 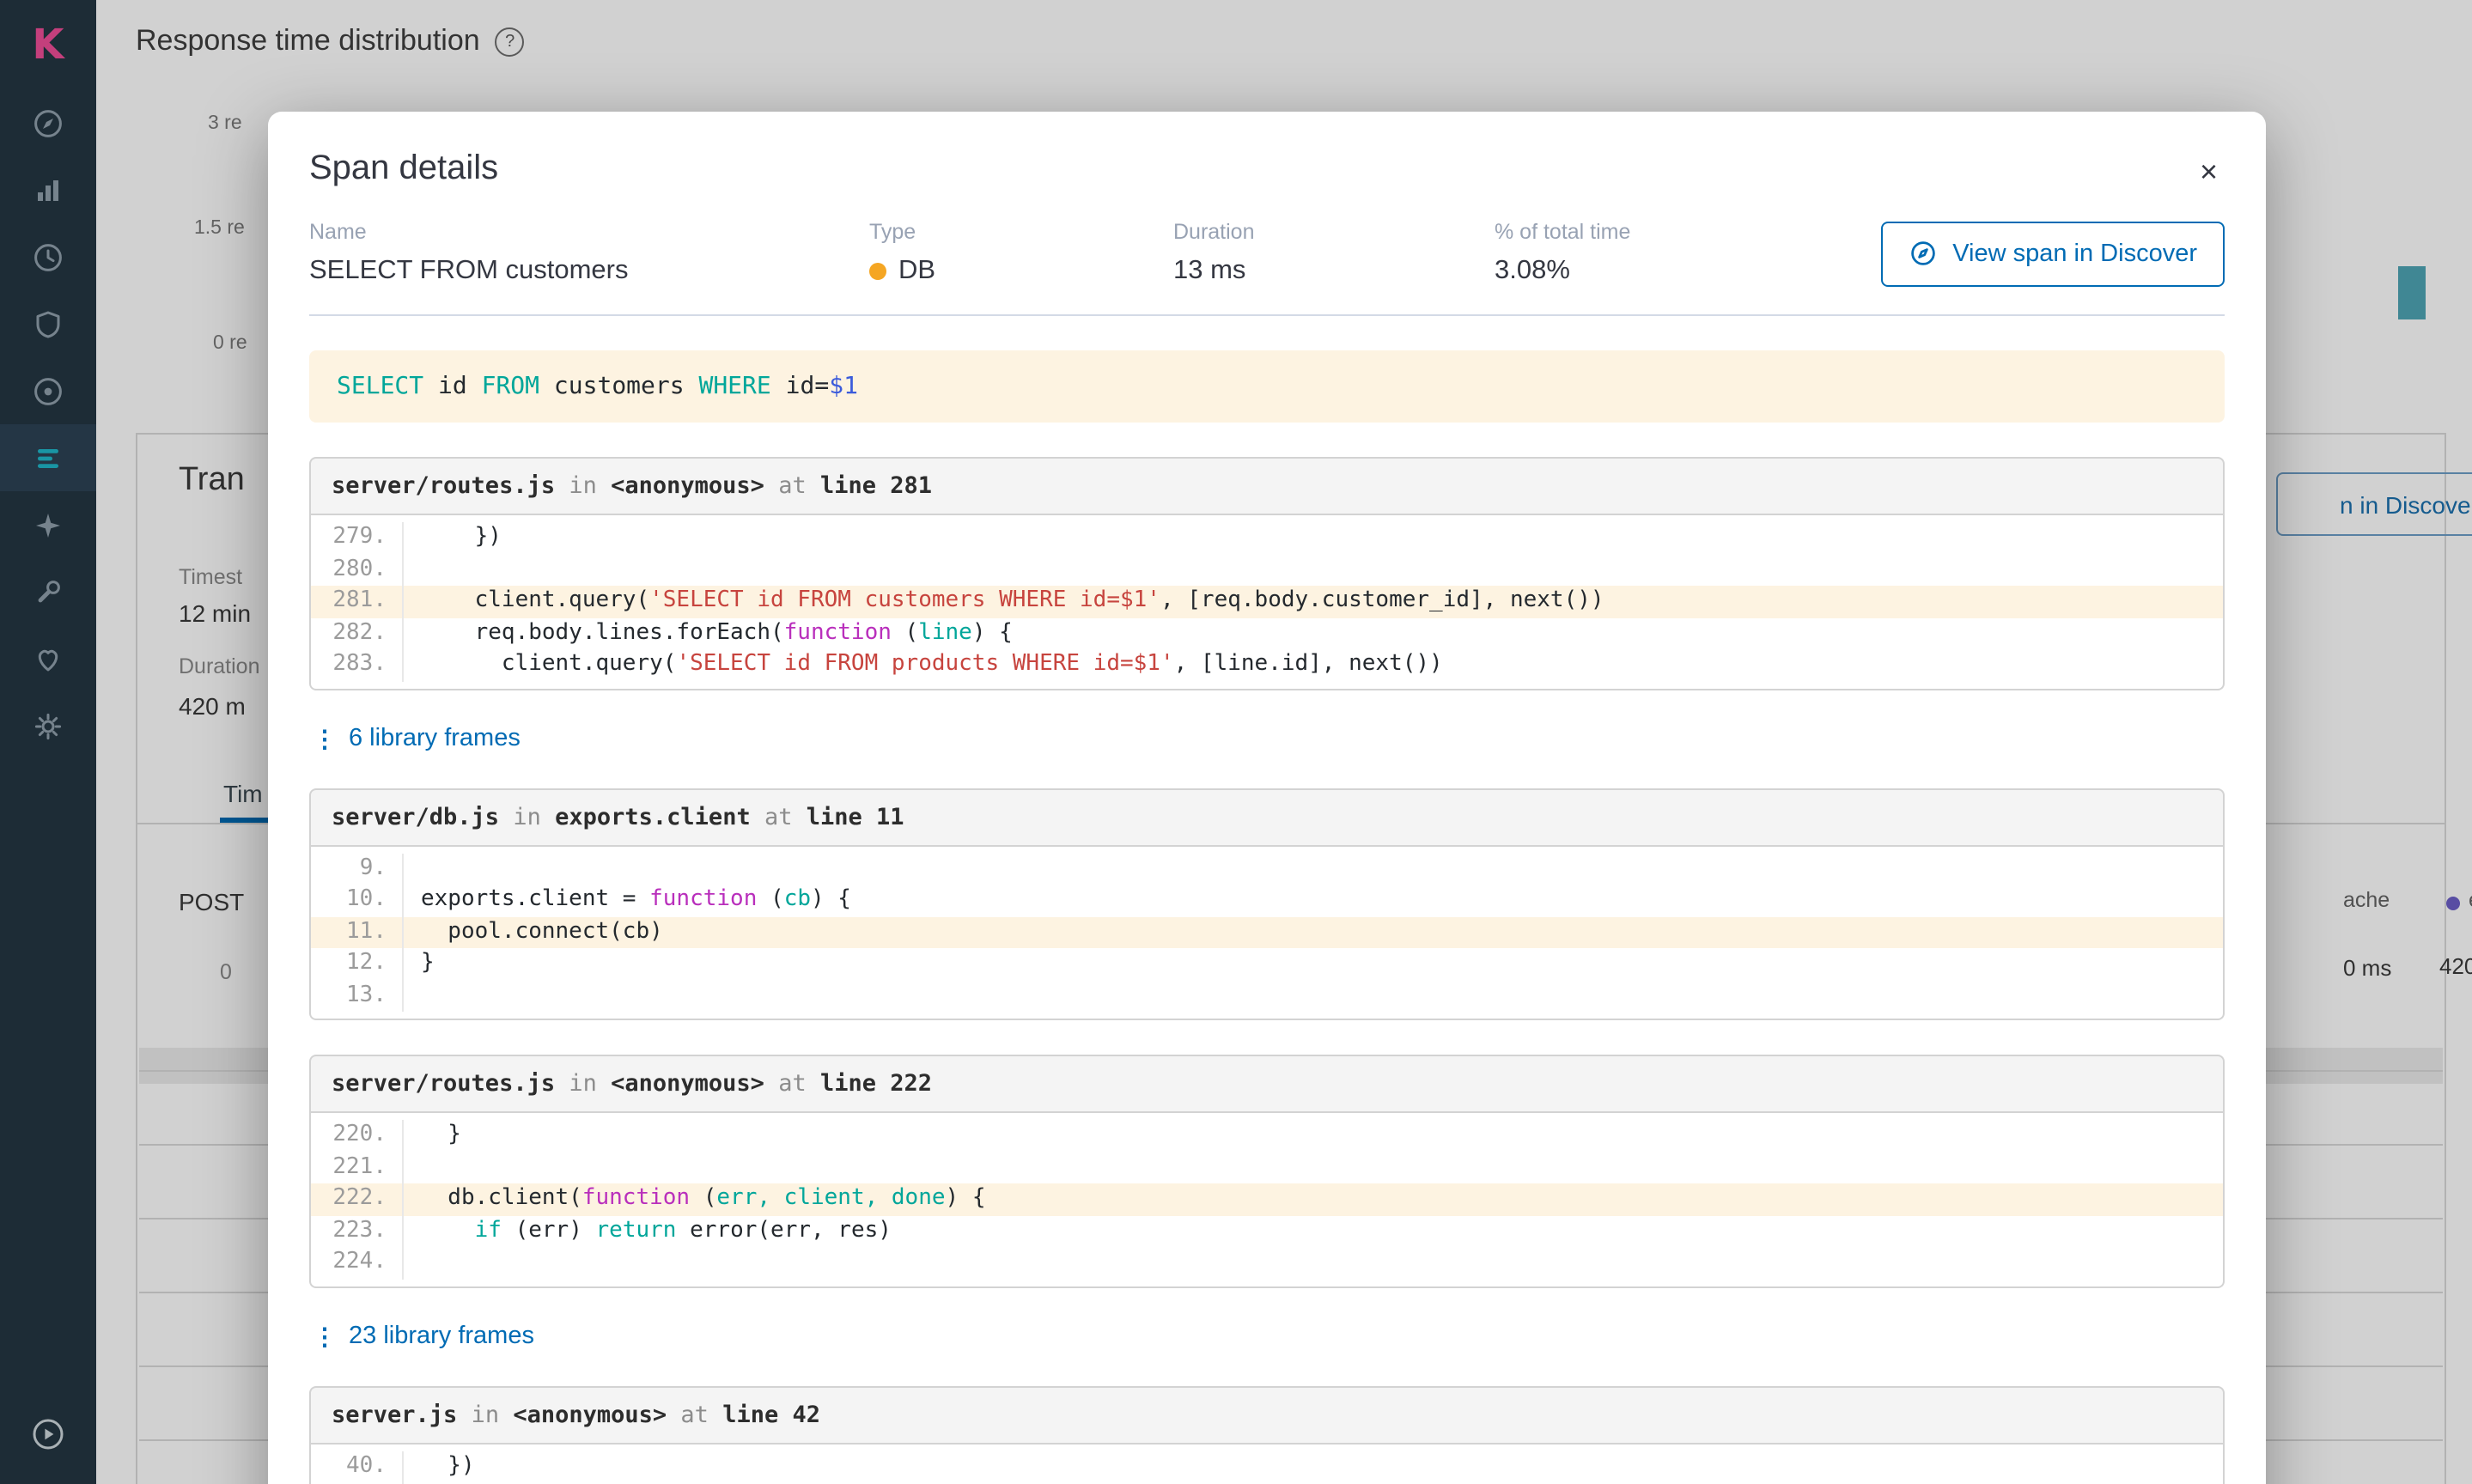 What do you see at coordinates (1563, 232) in the screenshot?
I see `field-label: % of total time` at bounding box center [1563, 232].